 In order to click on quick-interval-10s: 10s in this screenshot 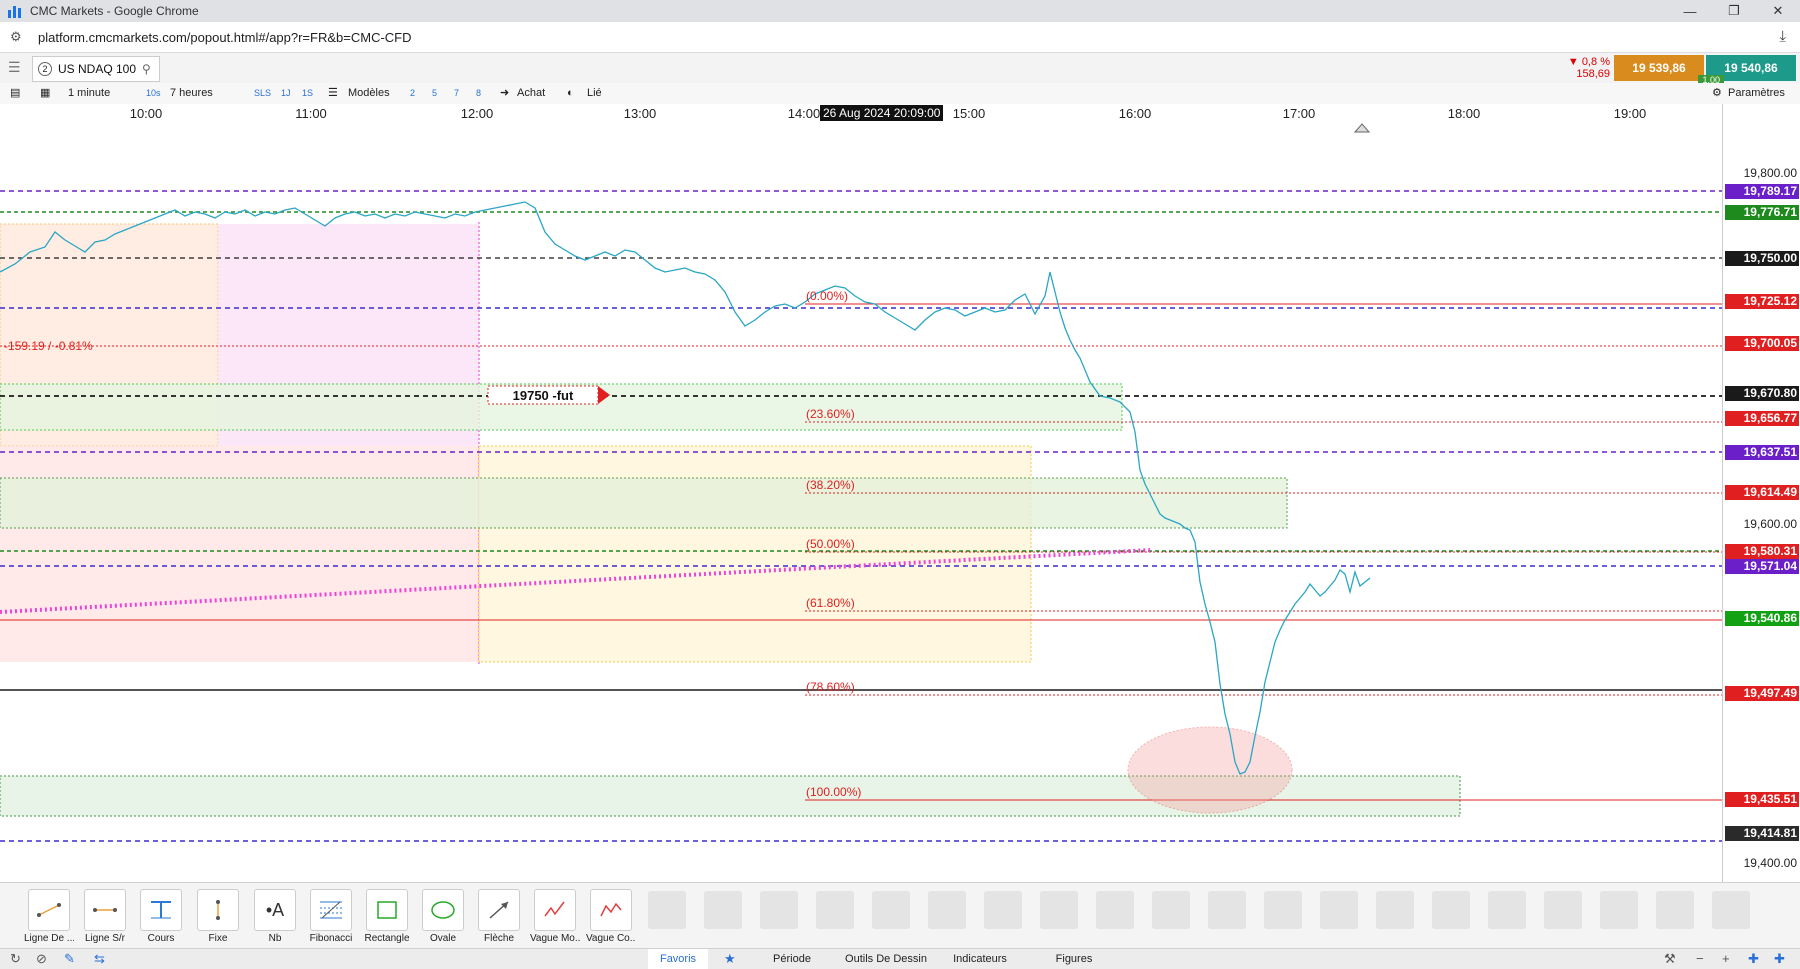, I will do `click(153, 93)`.